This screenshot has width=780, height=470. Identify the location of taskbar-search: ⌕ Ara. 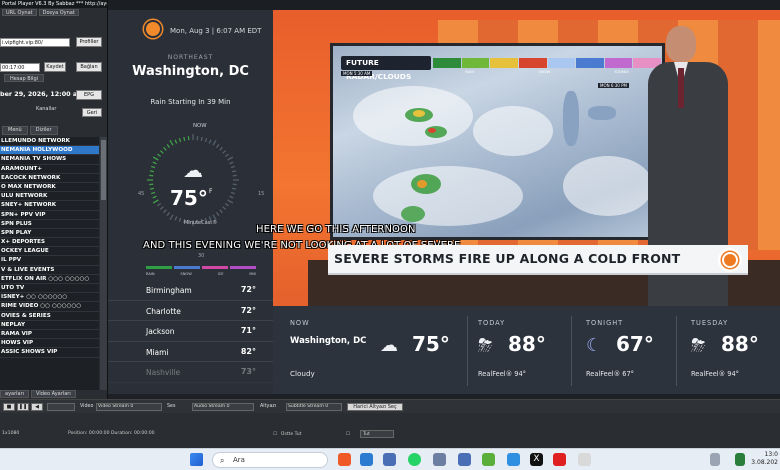
(270, 460).